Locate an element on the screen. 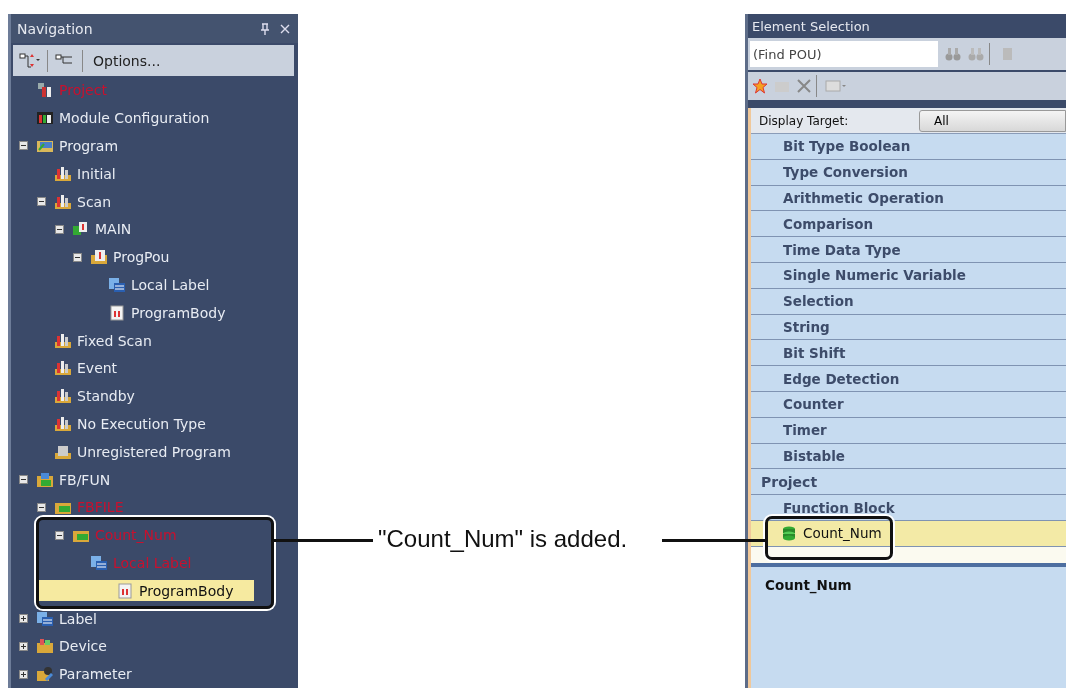 The image size is (1066, 688). tree-item-label: ProgPou is located at coordinates (141, 257).